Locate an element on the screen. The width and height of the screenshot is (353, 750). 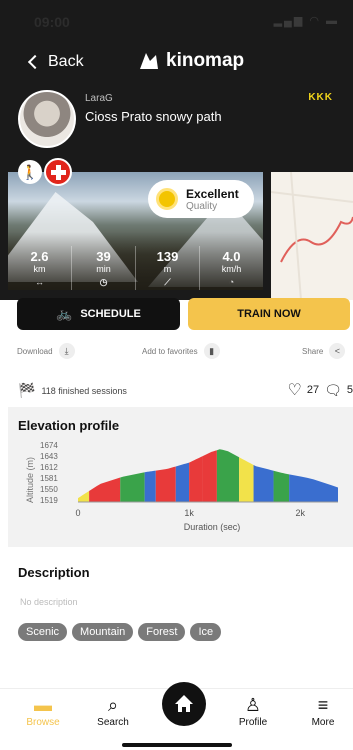
favorites-action: Add to favorites ▮ is located at coordinates (181, 351).